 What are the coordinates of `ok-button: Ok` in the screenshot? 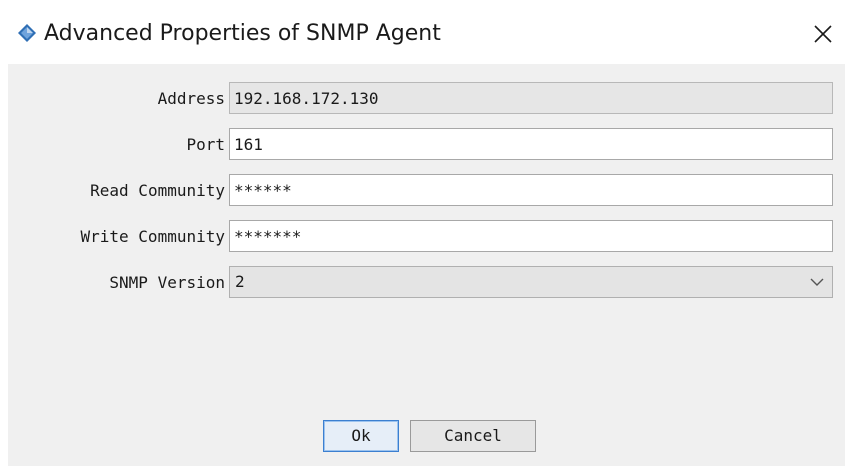 It's located at (361, 436).